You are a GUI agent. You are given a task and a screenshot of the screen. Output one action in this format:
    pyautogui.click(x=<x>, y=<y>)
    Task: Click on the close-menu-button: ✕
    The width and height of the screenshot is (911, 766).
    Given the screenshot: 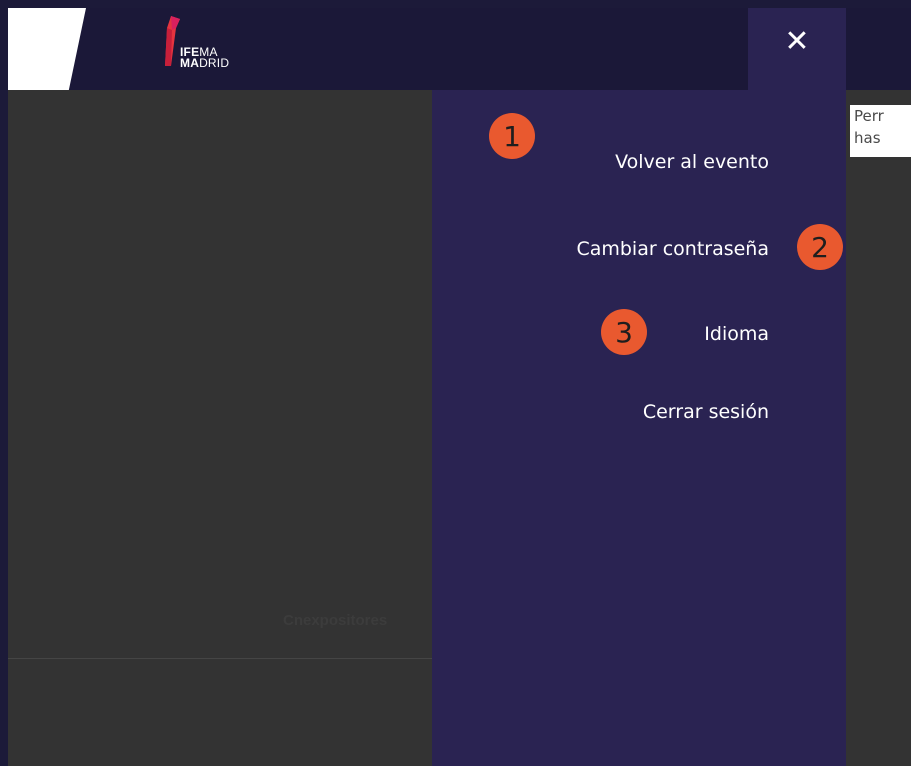 What is the action you would take?
    pyautogui.click(x=797, y=49)
    